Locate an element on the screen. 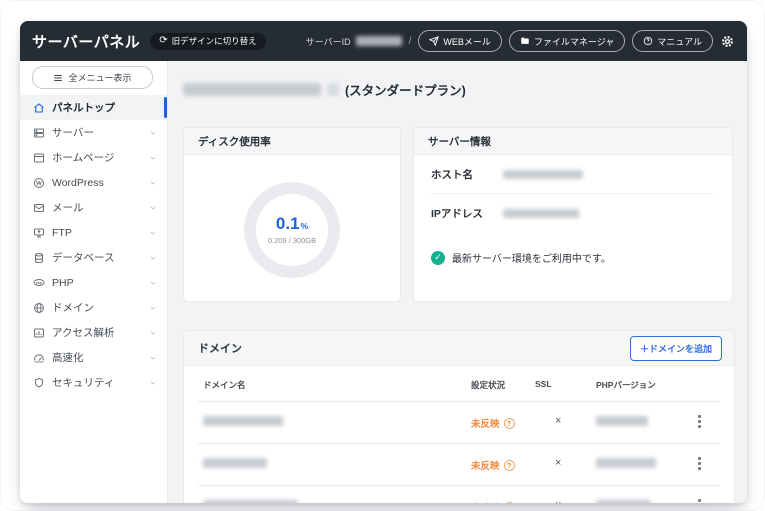  domain-title: ドメイン is located at coordinates (220, 349).